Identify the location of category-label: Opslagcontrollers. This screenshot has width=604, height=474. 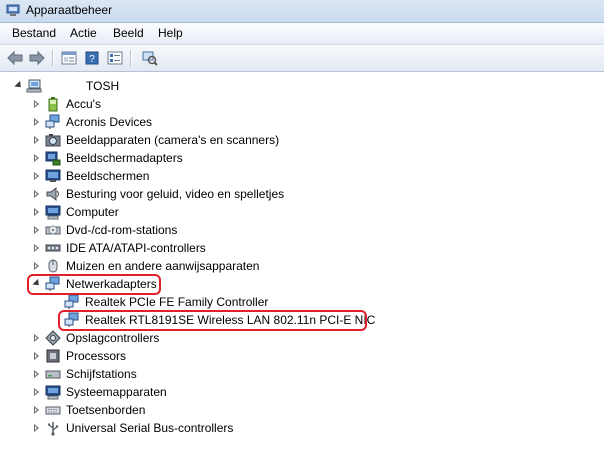
(113, 338).